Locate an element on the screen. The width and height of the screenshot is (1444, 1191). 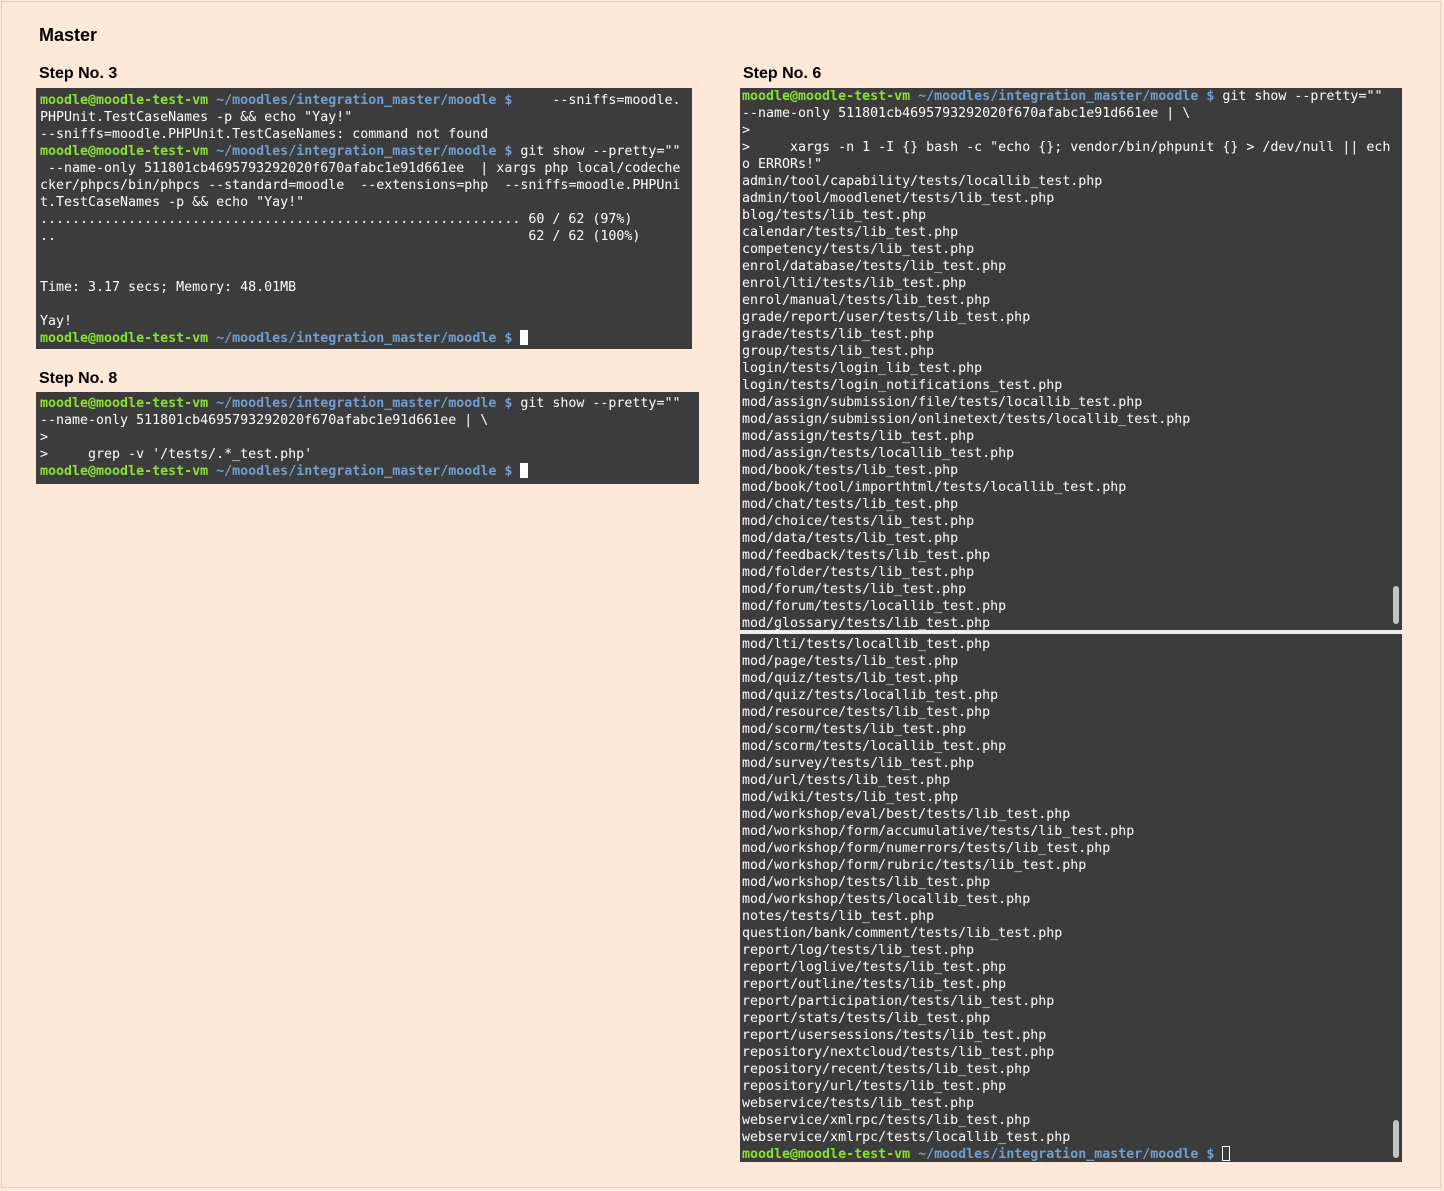
terminal-line: repository/recent/tests/lib_test.php is located at coordinates (1065, 1069).